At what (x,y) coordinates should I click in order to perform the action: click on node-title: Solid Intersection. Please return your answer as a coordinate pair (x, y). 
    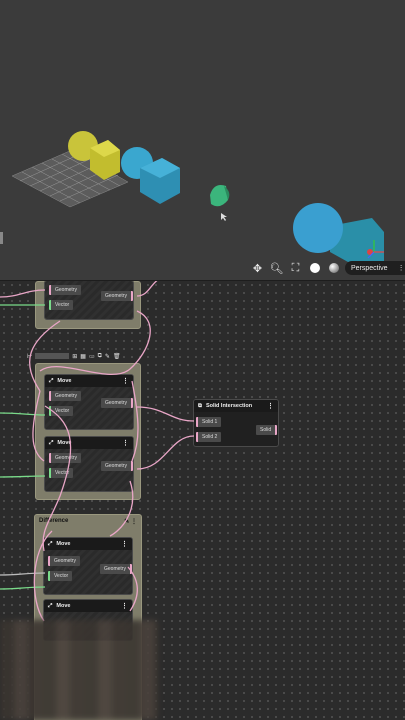
    Looking at the image, I should click on (229, 406).